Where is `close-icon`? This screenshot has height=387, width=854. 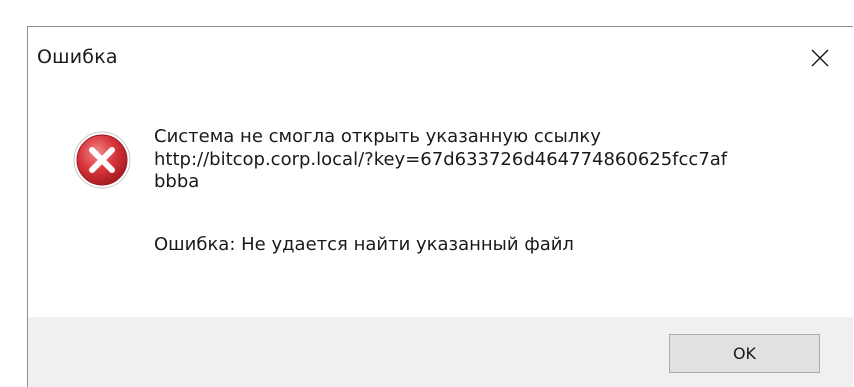 close-icon is located at coordinates (820, 58).